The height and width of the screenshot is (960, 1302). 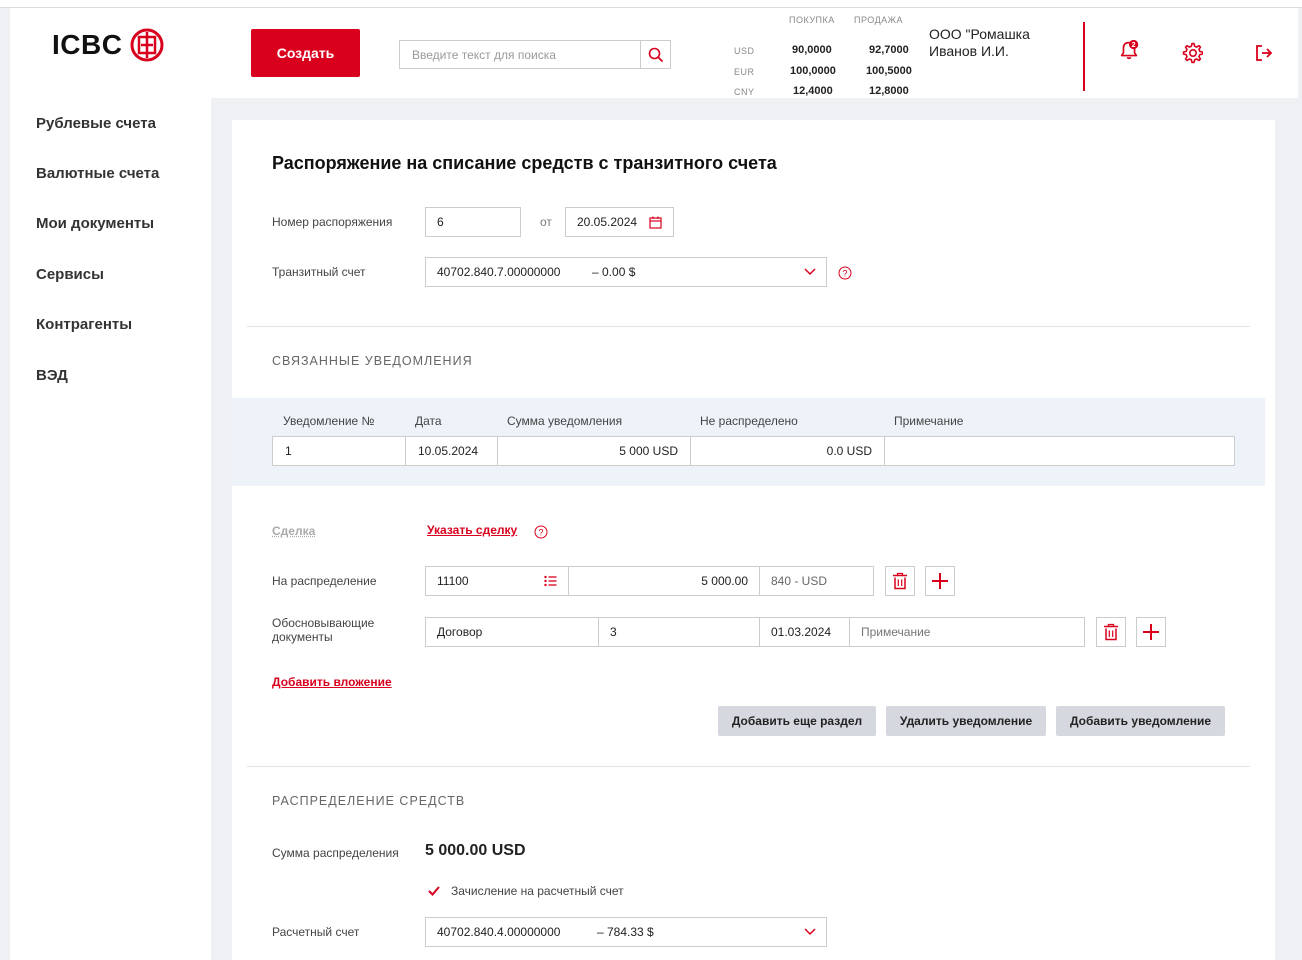 What do you see at coordinates (319, 272) in the screenshot?
I see `transit-account-label: Транзитный счет` at bounding box center [319, 272].